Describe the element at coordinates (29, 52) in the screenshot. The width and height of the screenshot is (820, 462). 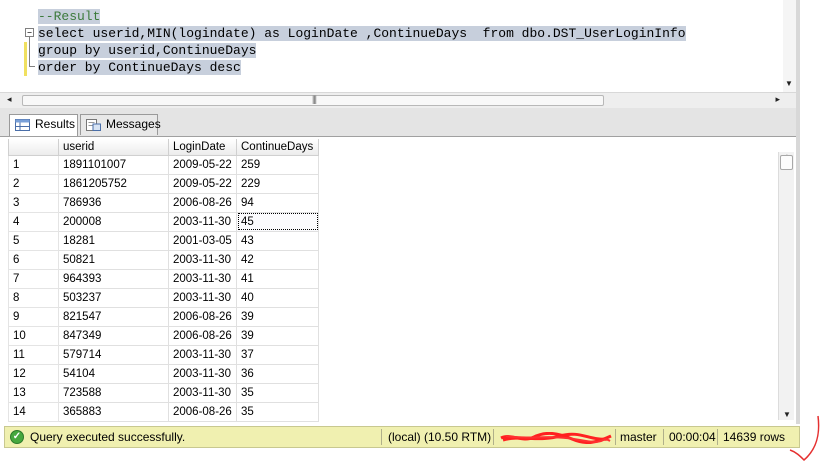
I see `outline-line` at that location.